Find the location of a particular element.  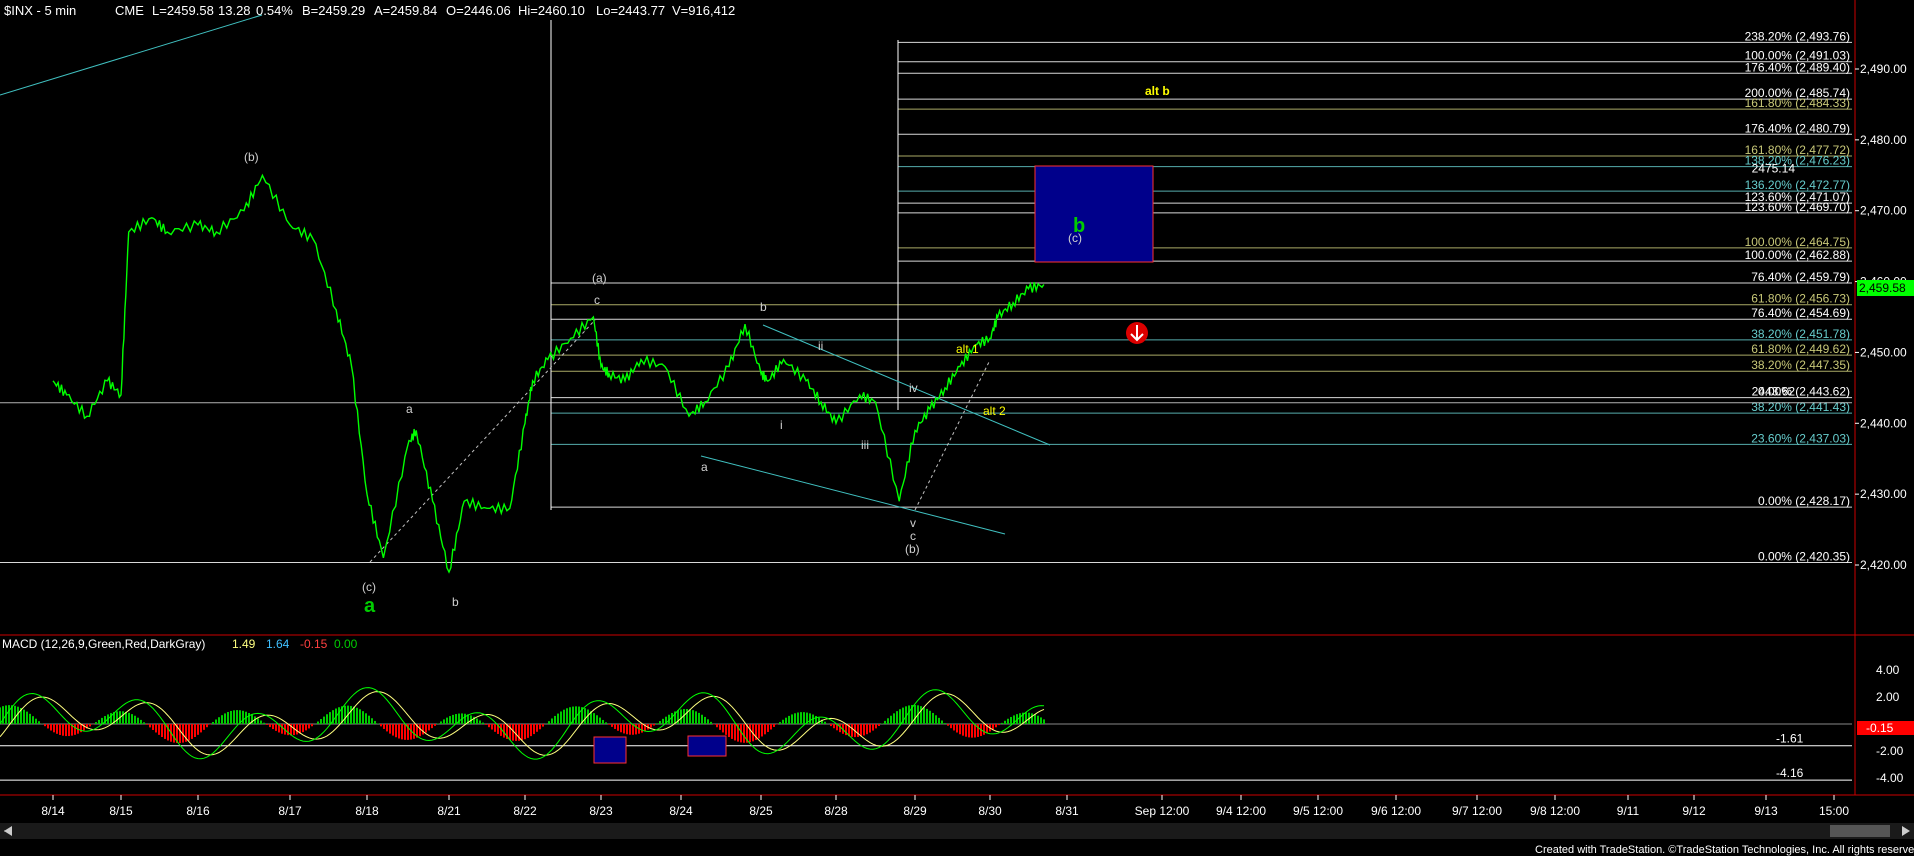

fib-level-label: 238.20% (2,493.76) is located at coordinates (1797, 36).